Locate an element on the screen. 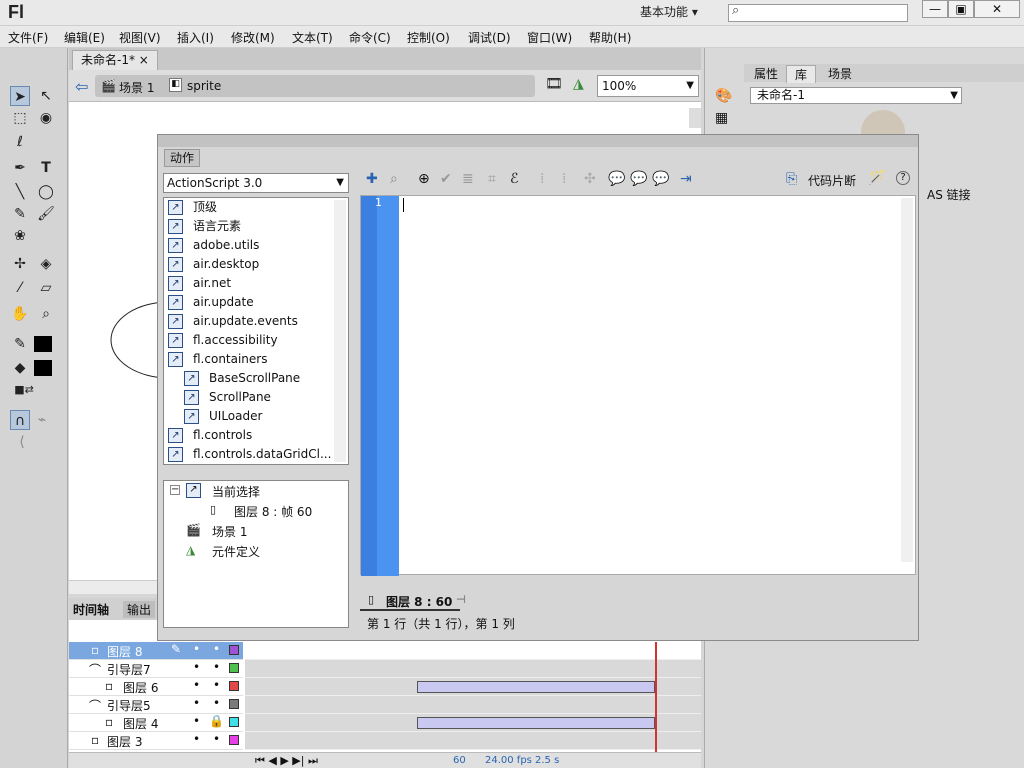 The height and width of the screenshot is (768, 1024). collapse-toggle-icon: − is located at coordinates (175, 490).